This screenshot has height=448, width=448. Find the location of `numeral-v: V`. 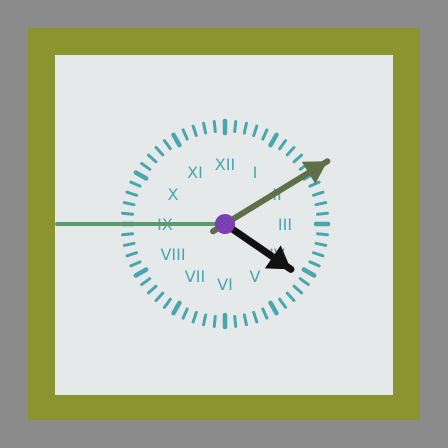

numeral-v: V is located at coordinates (255, 276).